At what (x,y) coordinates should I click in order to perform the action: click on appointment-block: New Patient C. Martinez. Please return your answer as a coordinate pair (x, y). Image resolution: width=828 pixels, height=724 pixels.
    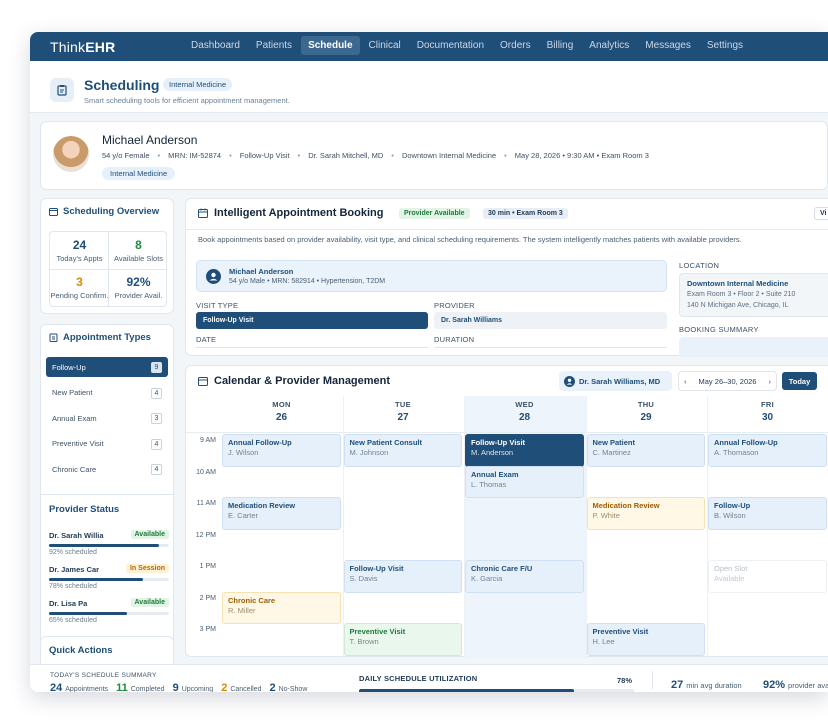
    Looking at the image, I should click on (645, 450).